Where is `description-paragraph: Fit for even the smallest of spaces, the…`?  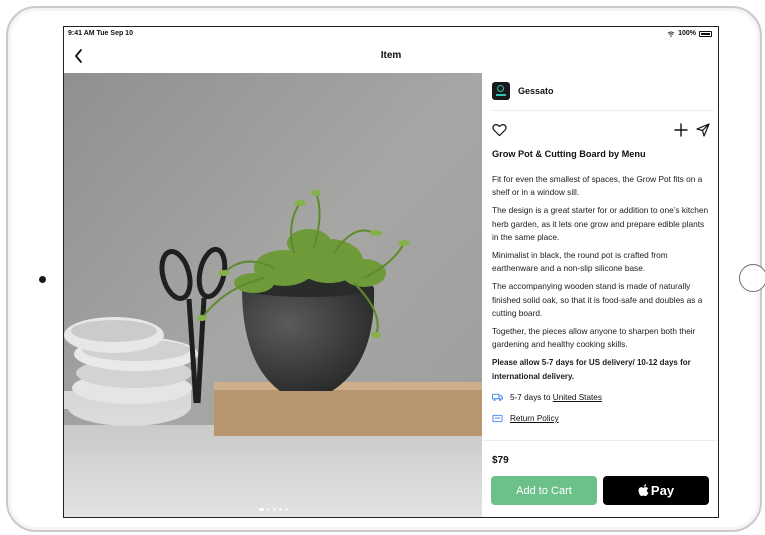
description-paragraph: Fit for even the smallest of spaces, the… is located at coordinates (597, 186).